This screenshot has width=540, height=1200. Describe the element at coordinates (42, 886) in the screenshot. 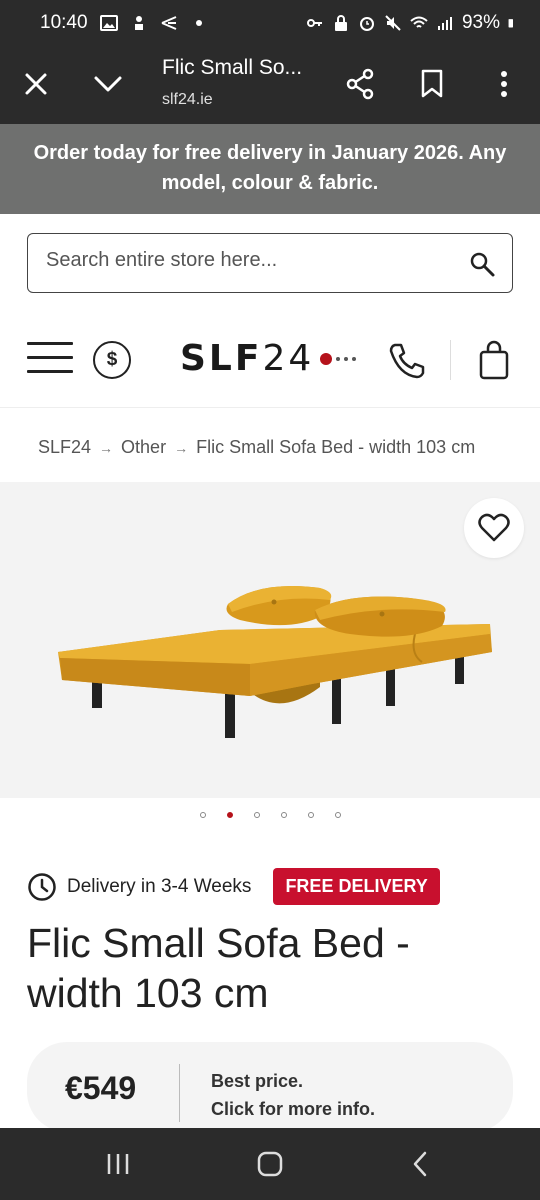

I see `clock-icon` at that location.